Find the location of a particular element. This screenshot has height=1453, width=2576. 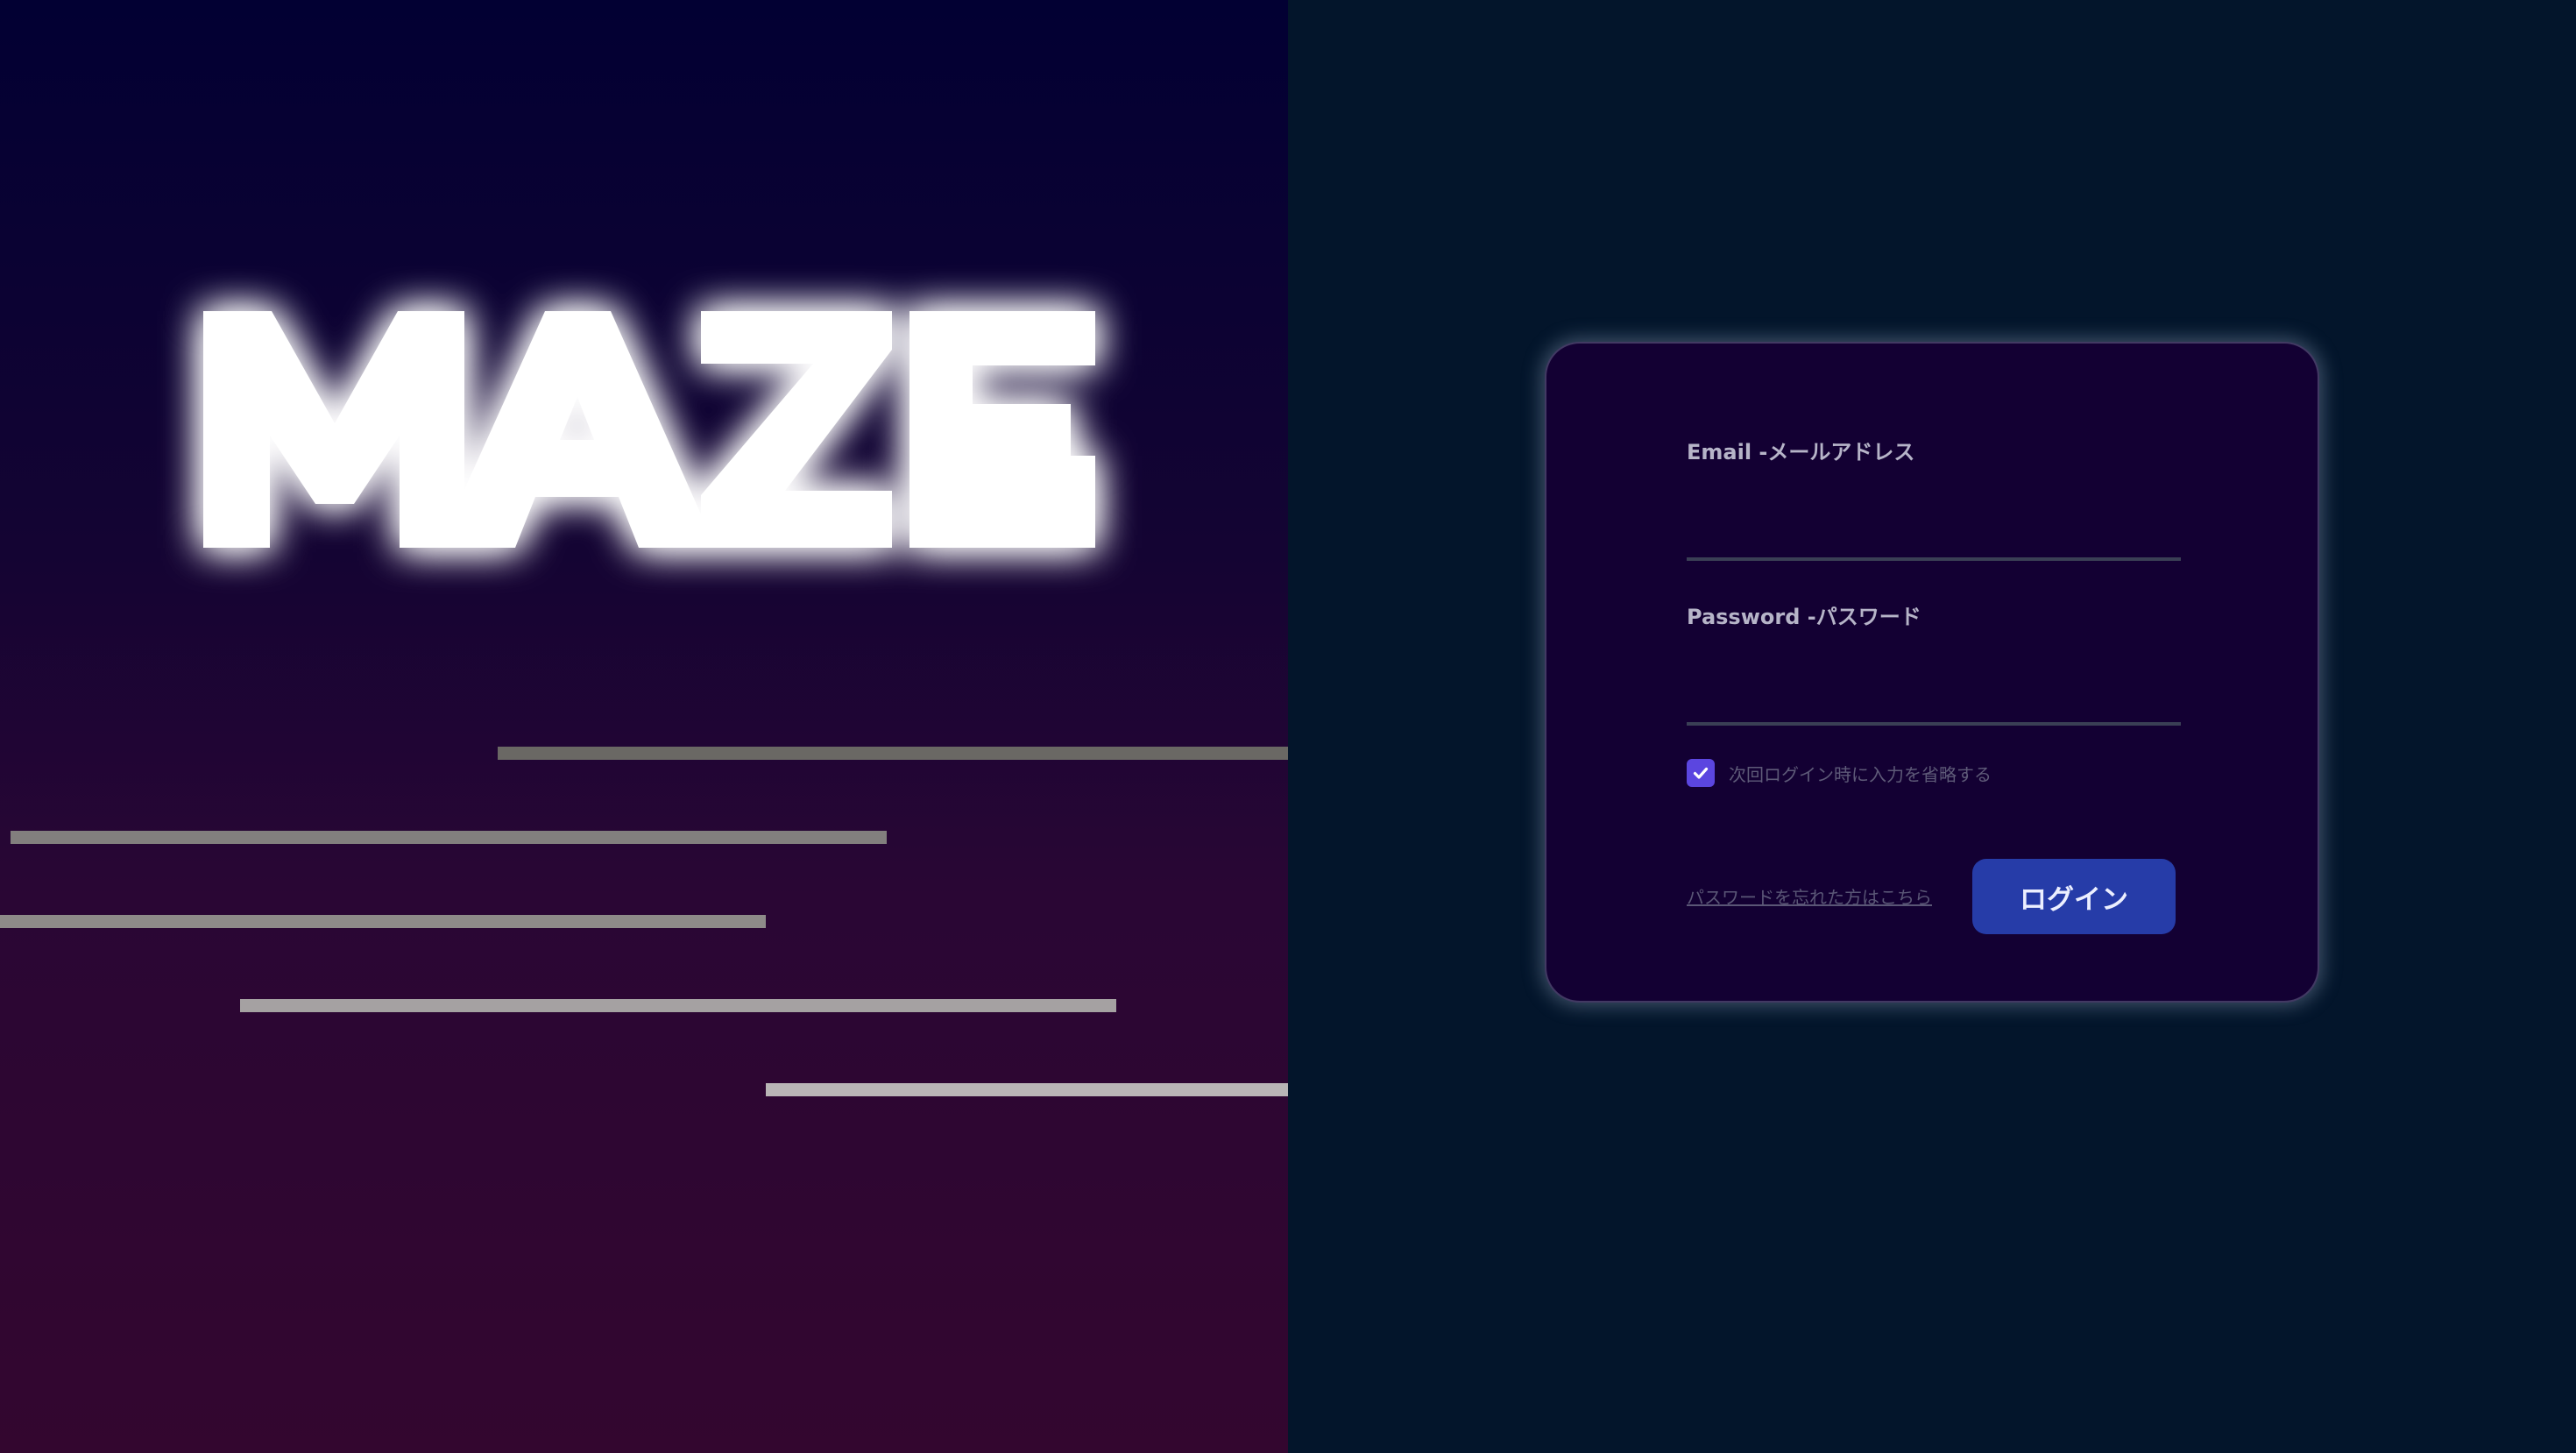

remember-checkbox is located at coordinates (1701, 773).